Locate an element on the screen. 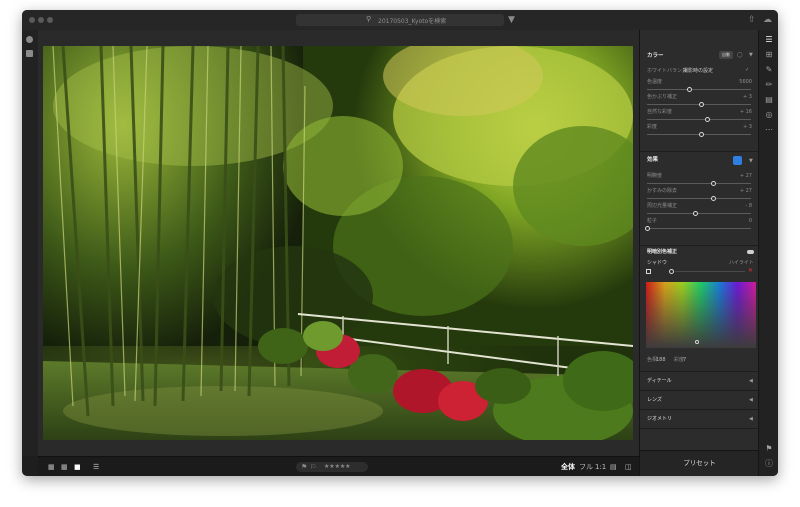 The width and height of the screenshot is (800, 507). color-picker-marker is located at coordinates (697, 342).